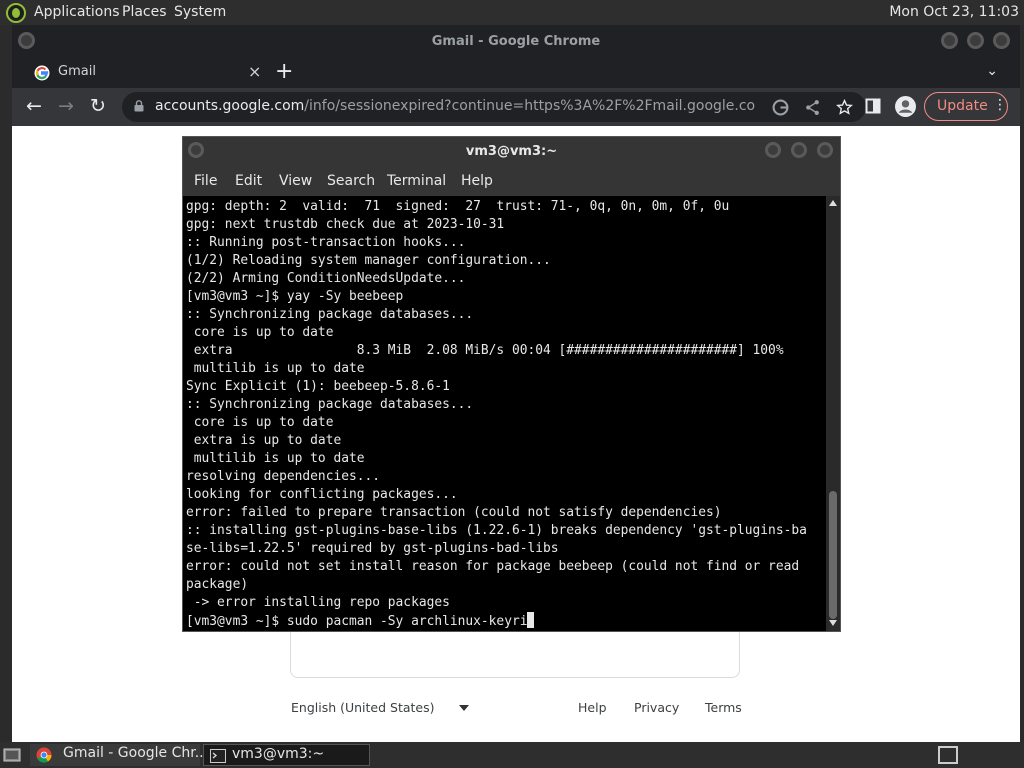 This screenshot has height=768, width=1024. What do you see at coordinates (66, 106) in the screenshot?
I see `forward-icon: →` at bounding box center [66, 106].